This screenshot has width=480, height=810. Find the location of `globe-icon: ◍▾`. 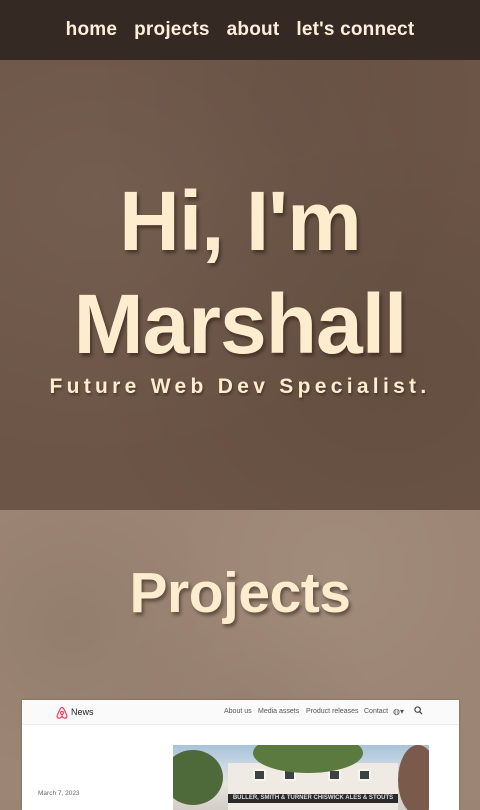

globe-icon: ◍▾ is located at coordinates (398, 711).